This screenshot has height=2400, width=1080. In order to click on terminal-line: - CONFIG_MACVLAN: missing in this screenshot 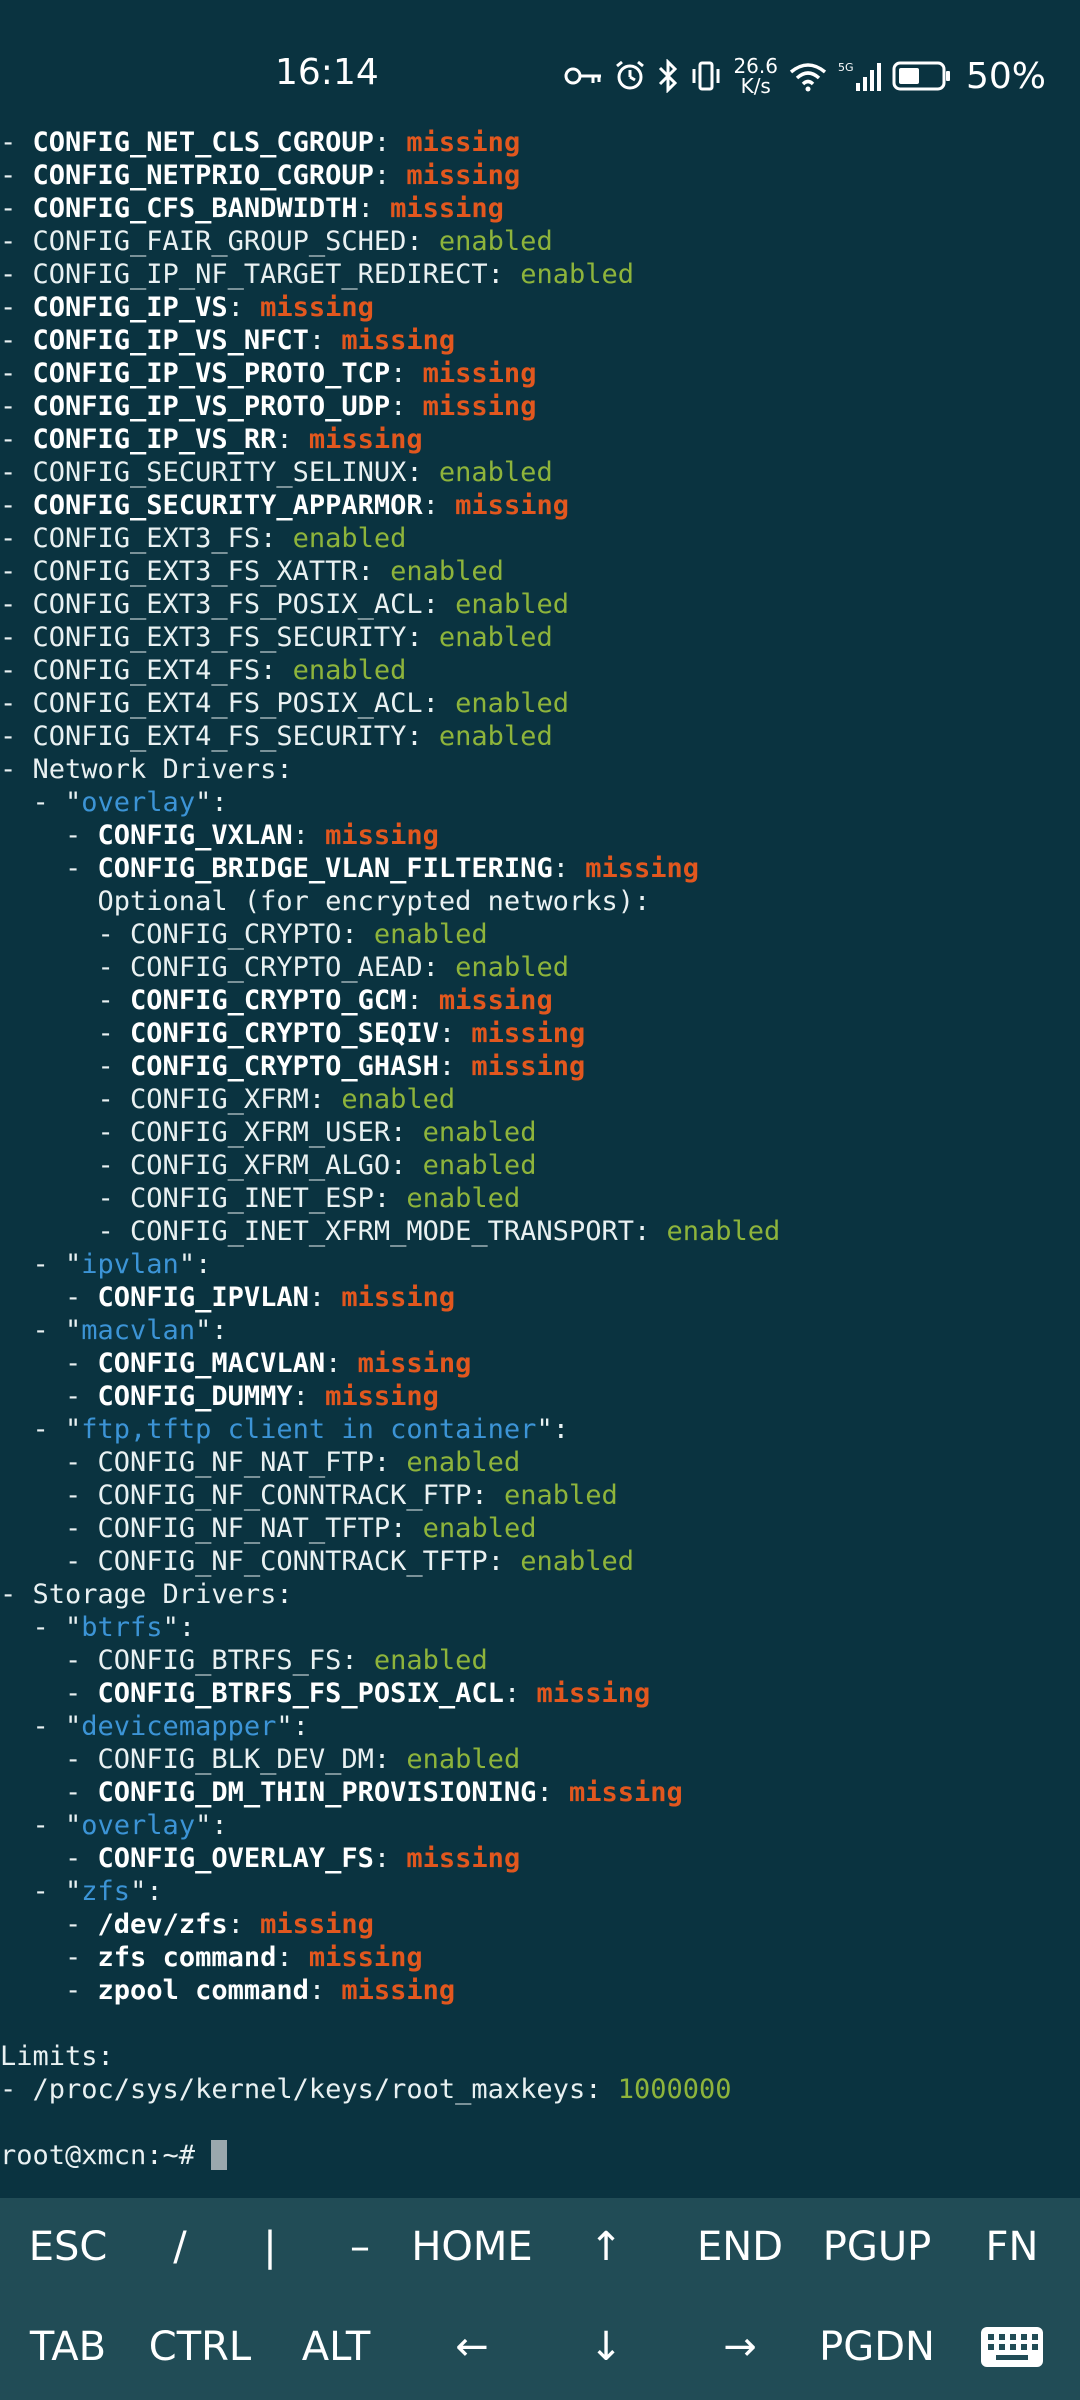, I will do `click(236, 1363)`.